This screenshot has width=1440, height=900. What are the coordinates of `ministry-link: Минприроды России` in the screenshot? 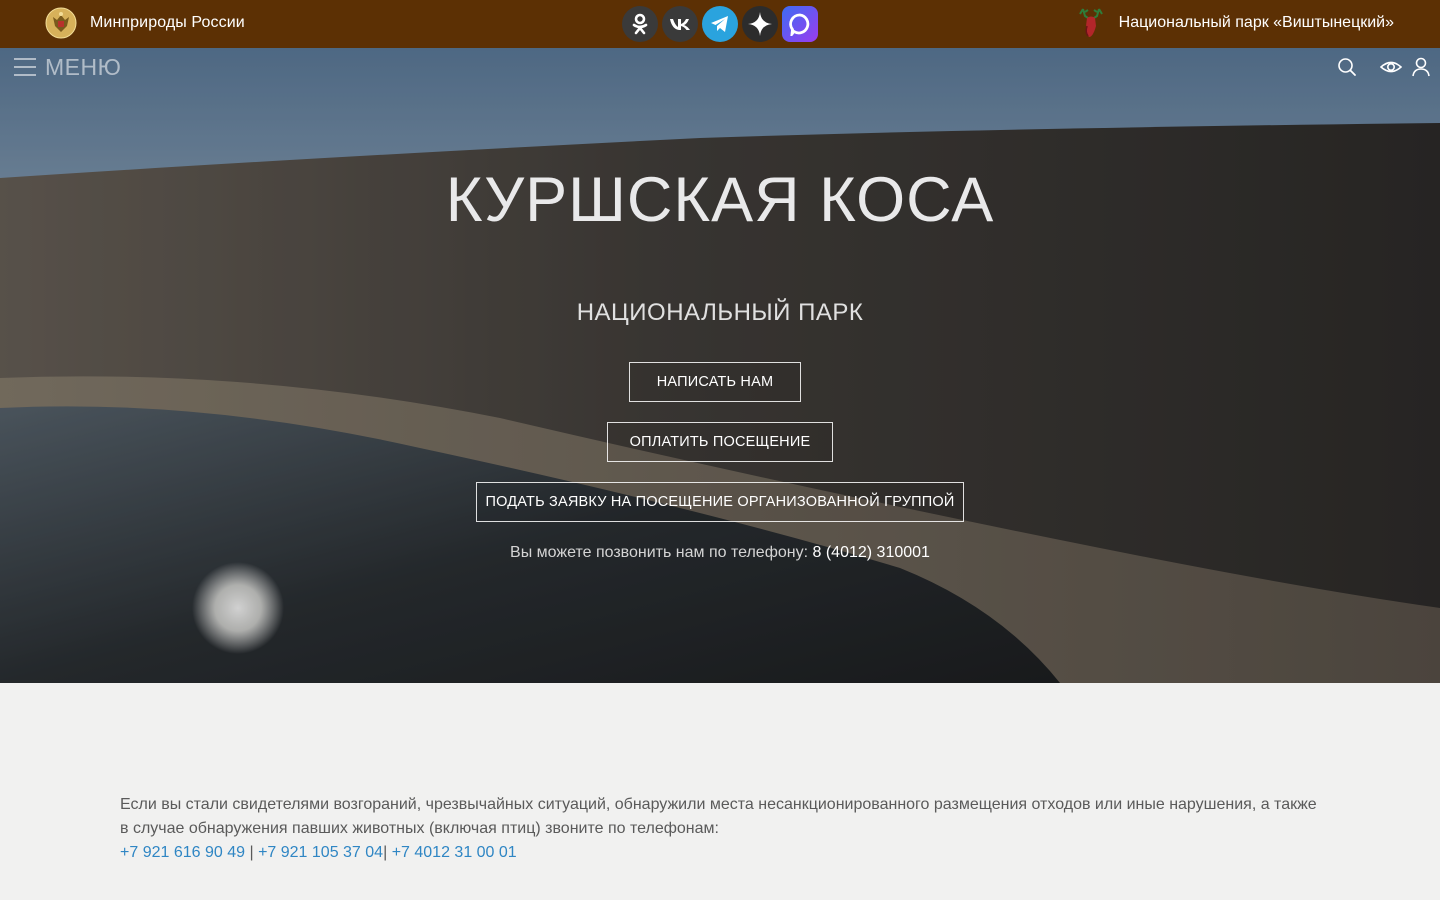 It's located at (144, 23).